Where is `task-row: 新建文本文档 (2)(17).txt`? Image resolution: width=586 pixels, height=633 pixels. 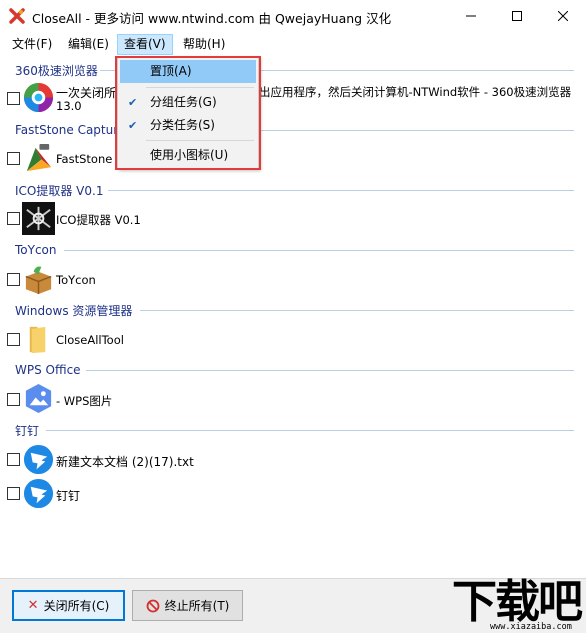
task-row: 新建文本文档 (2)(17).txt is located at coordinates (293, 459).